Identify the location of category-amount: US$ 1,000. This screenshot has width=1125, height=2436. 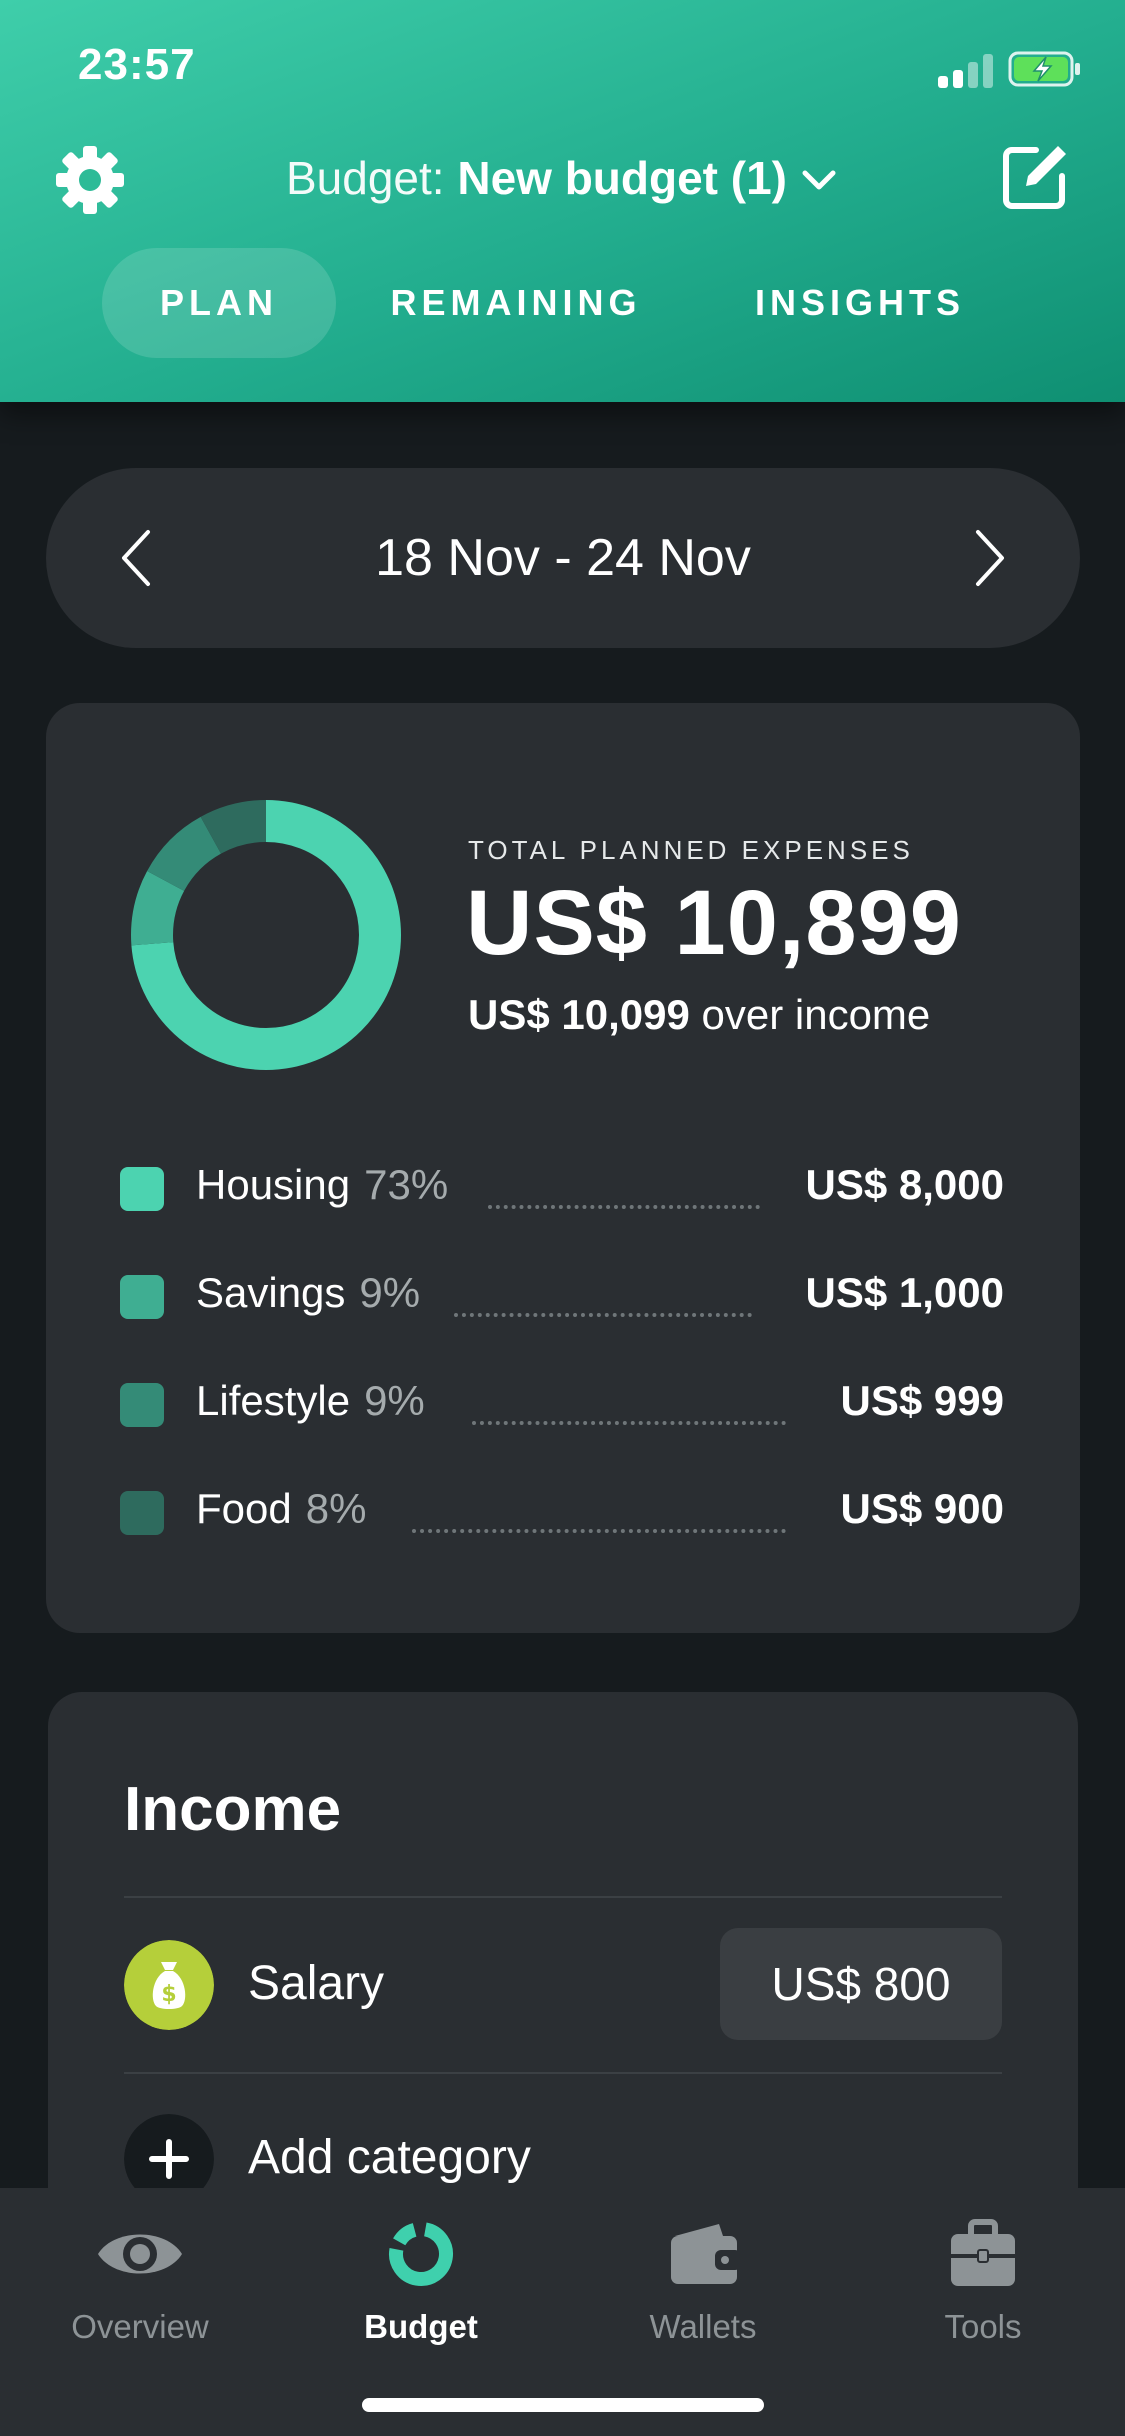
(904, 1292).